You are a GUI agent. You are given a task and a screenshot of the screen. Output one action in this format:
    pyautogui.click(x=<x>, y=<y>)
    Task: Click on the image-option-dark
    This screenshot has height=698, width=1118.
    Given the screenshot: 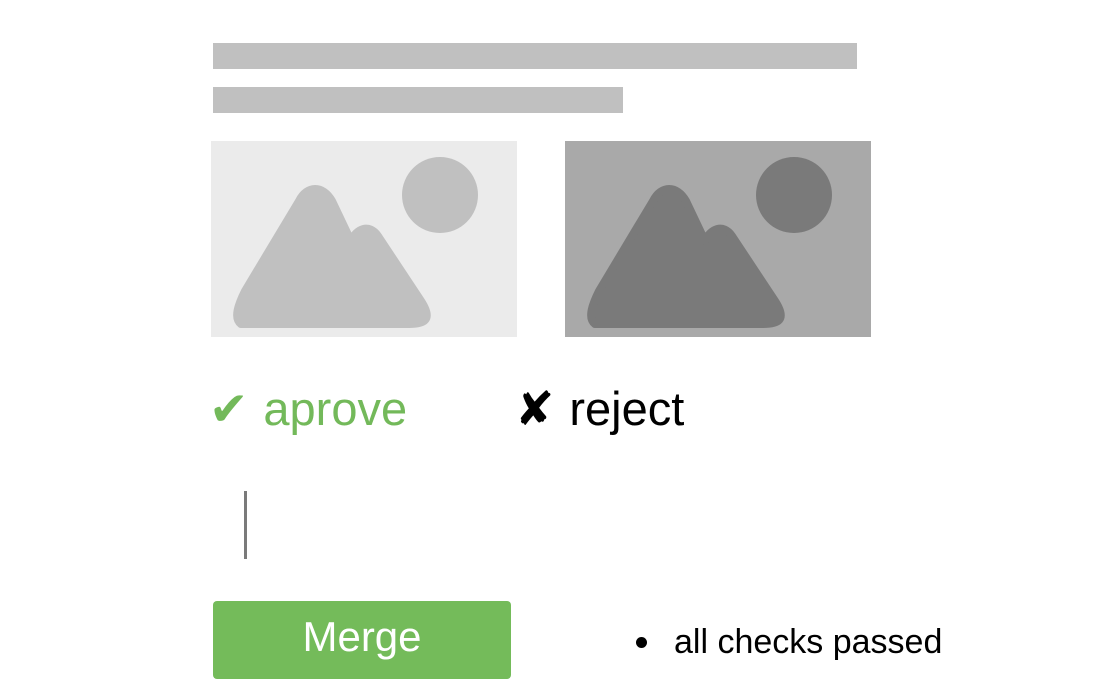 What is the action you would take?
    pyautogui.click(x=718, y=239)
    